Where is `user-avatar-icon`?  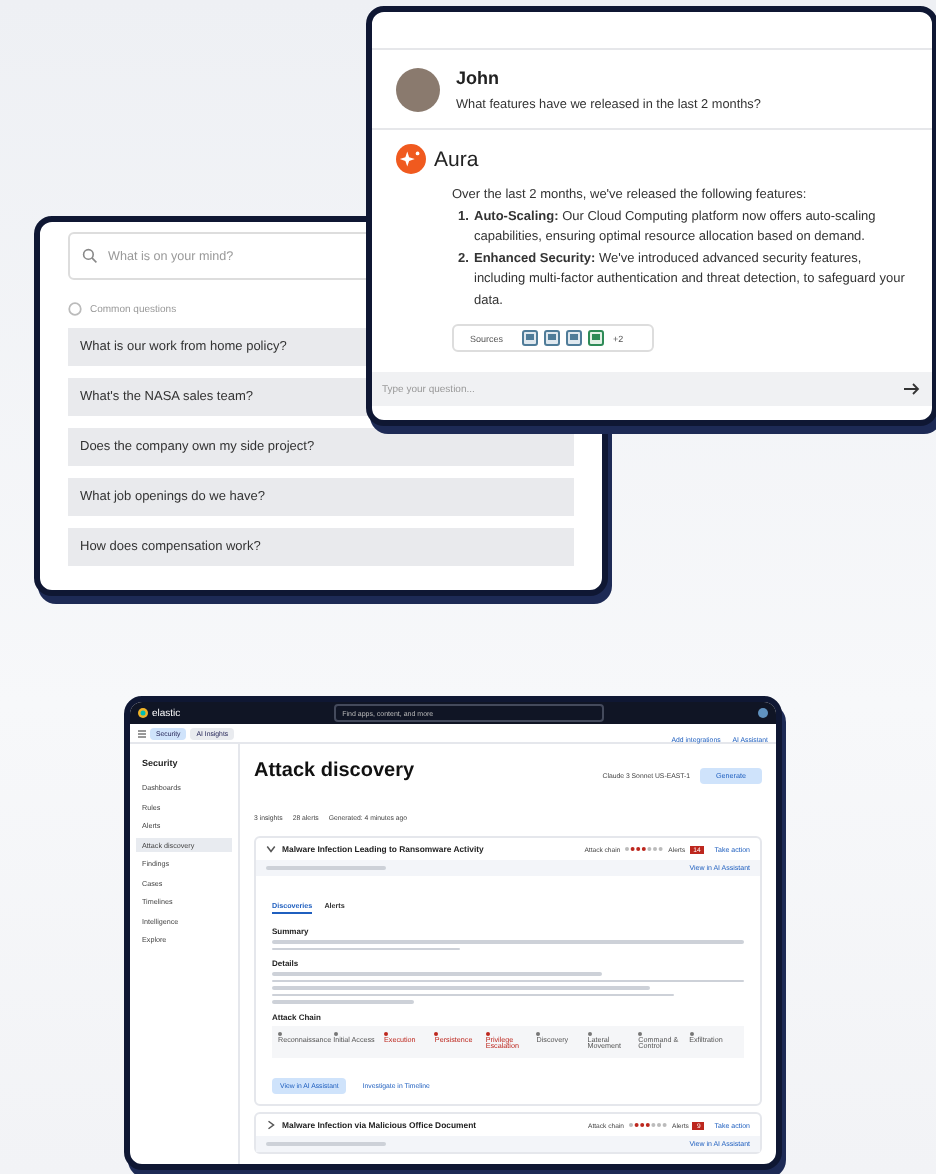 user-avatar-icon is located at coordinates (763, 713).